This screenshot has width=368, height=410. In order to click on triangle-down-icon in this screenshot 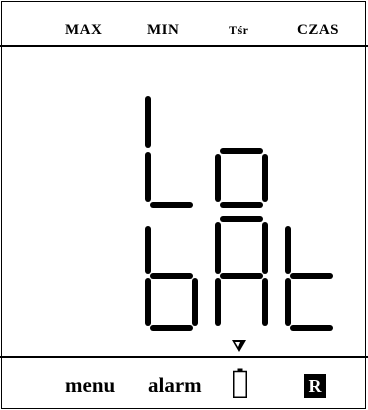, I will do `click(239, 346)`.